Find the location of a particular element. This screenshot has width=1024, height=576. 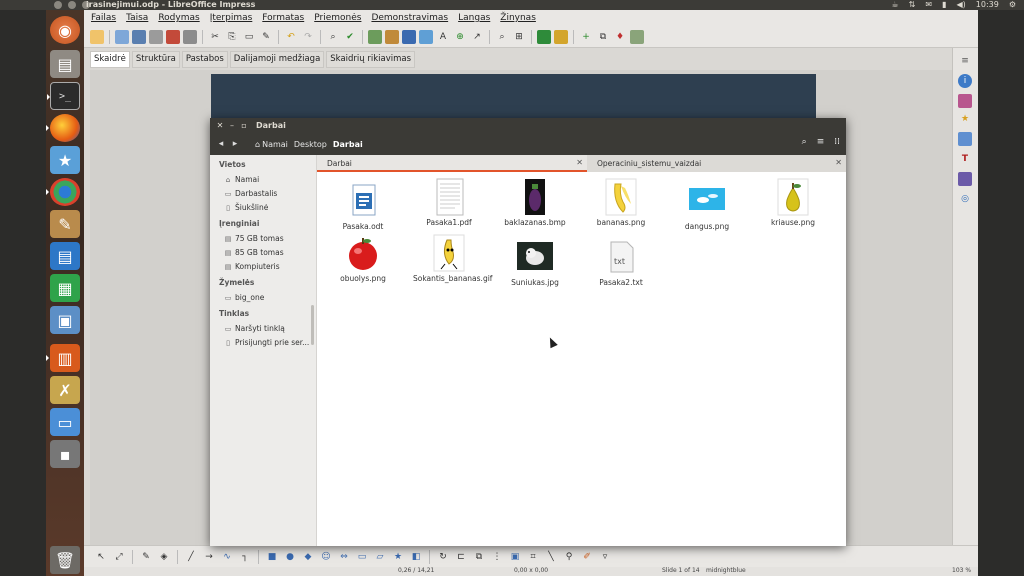

list-view-icon: ≡ is located at coordinates (821, 142).